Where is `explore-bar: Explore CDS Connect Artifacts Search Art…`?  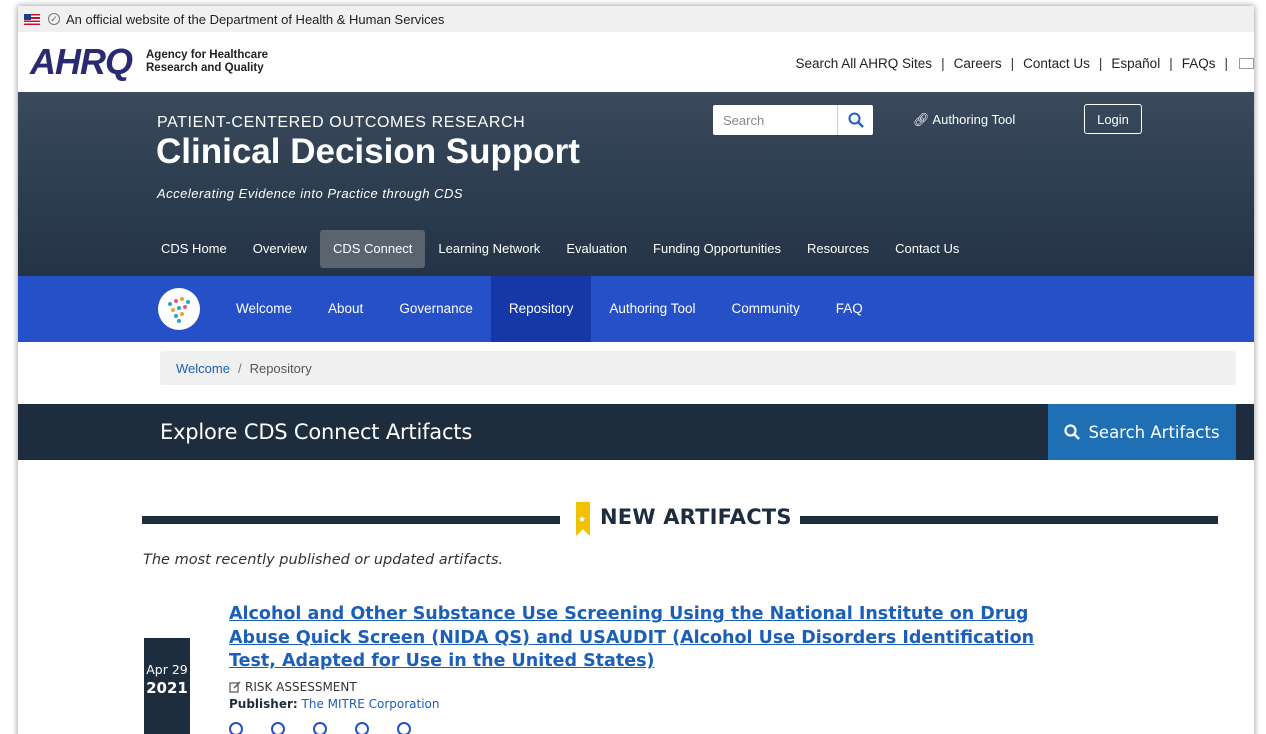 explore-bar: Explore CDS Connect Artifacts Search Art… is located at coordinates (636, 432).